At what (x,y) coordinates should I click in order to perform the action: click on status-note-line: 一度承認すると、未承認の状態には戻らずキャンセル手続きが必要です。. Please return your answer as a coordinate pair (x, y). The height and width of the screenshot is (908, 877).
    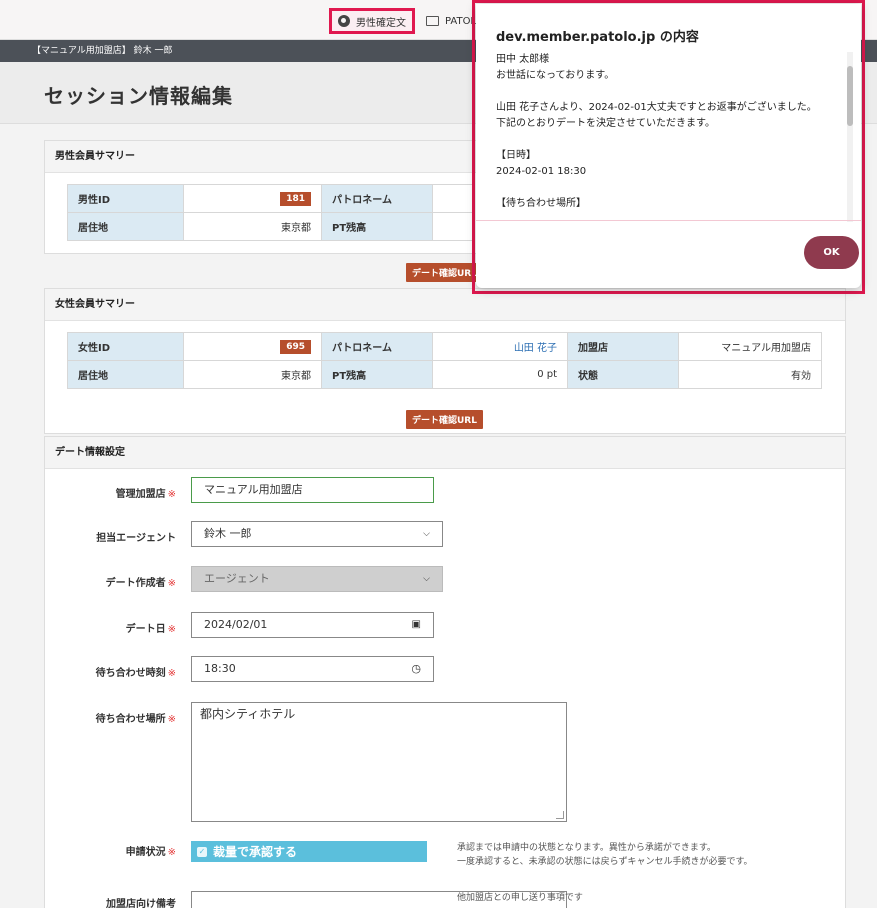
    Looking at the image, I should click on (605, 862).